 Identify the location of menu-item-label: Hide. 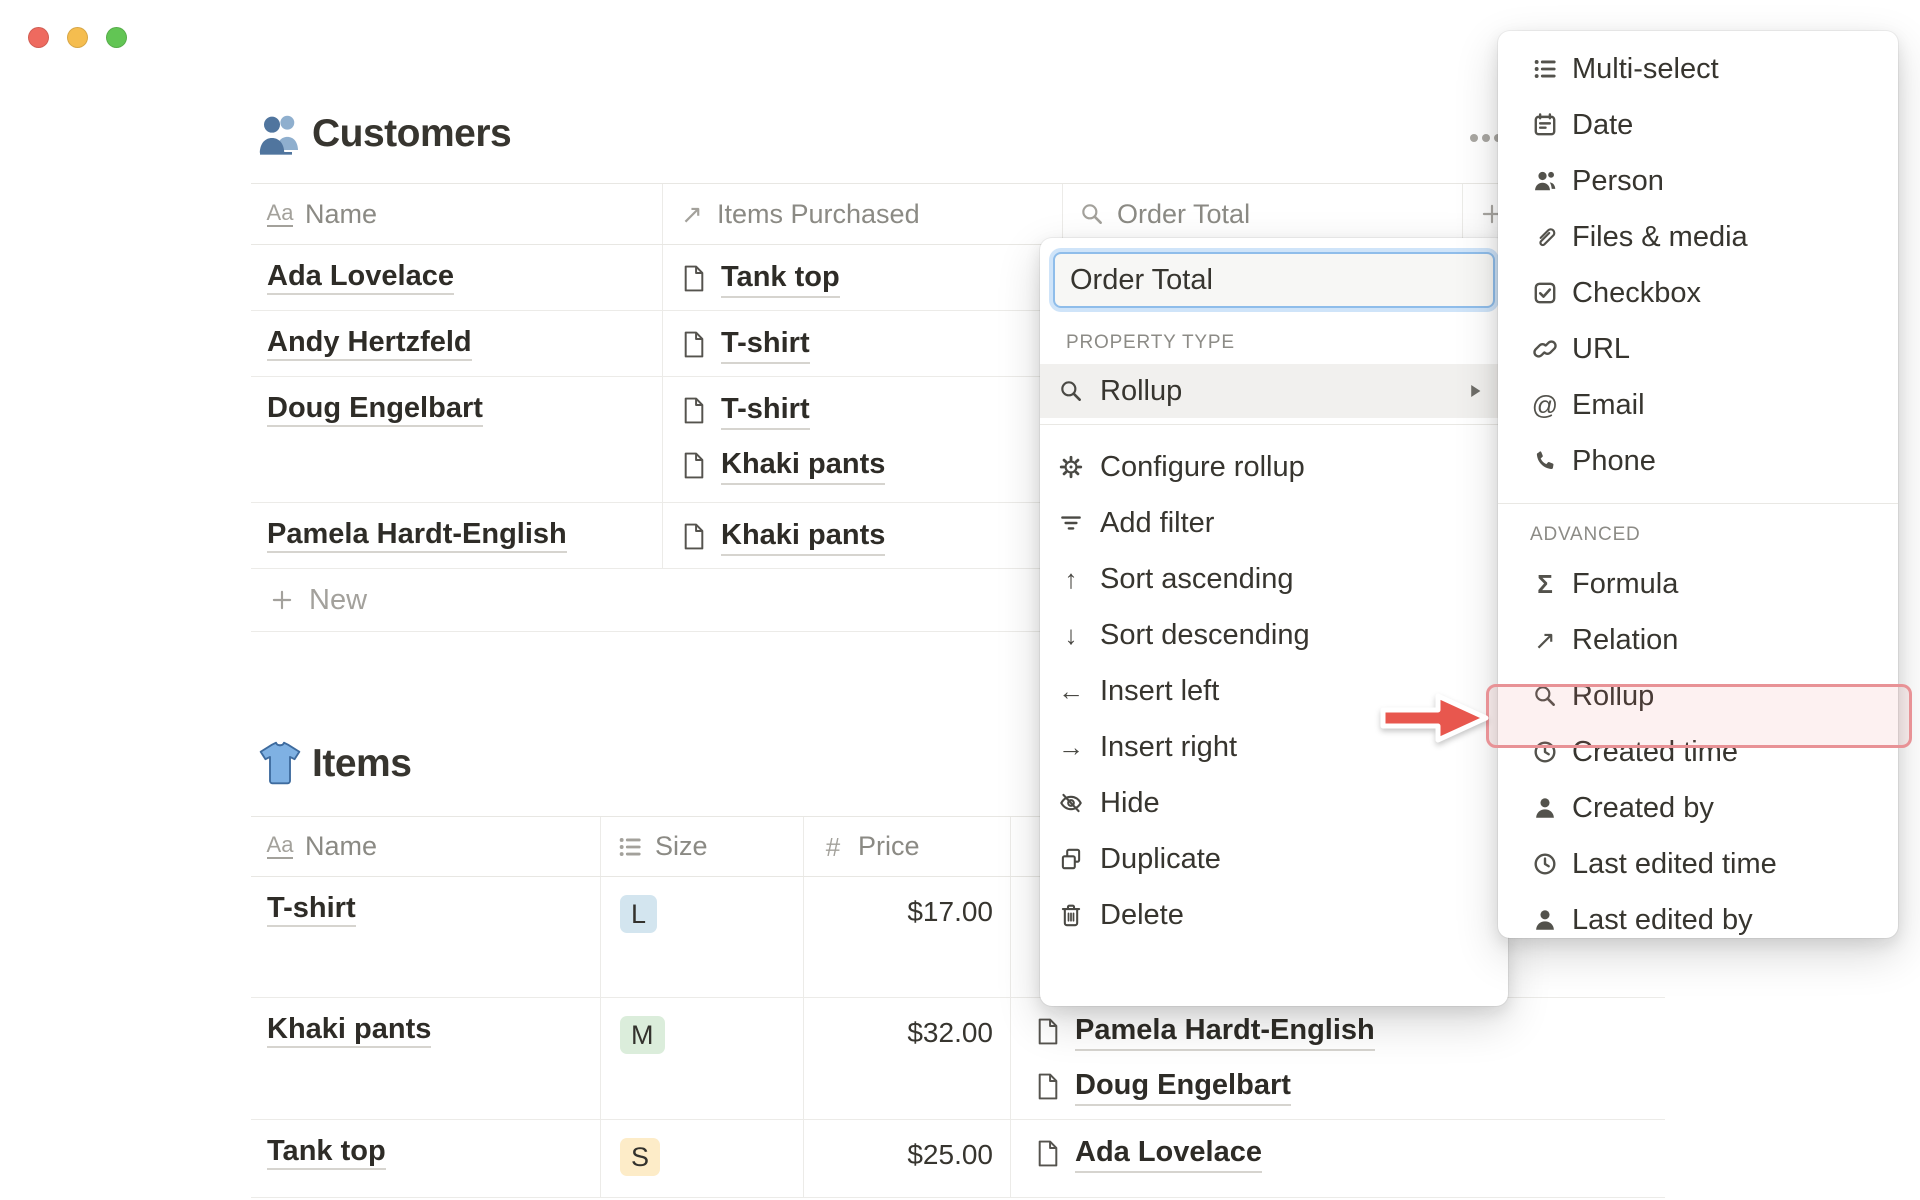
(1130, 802).